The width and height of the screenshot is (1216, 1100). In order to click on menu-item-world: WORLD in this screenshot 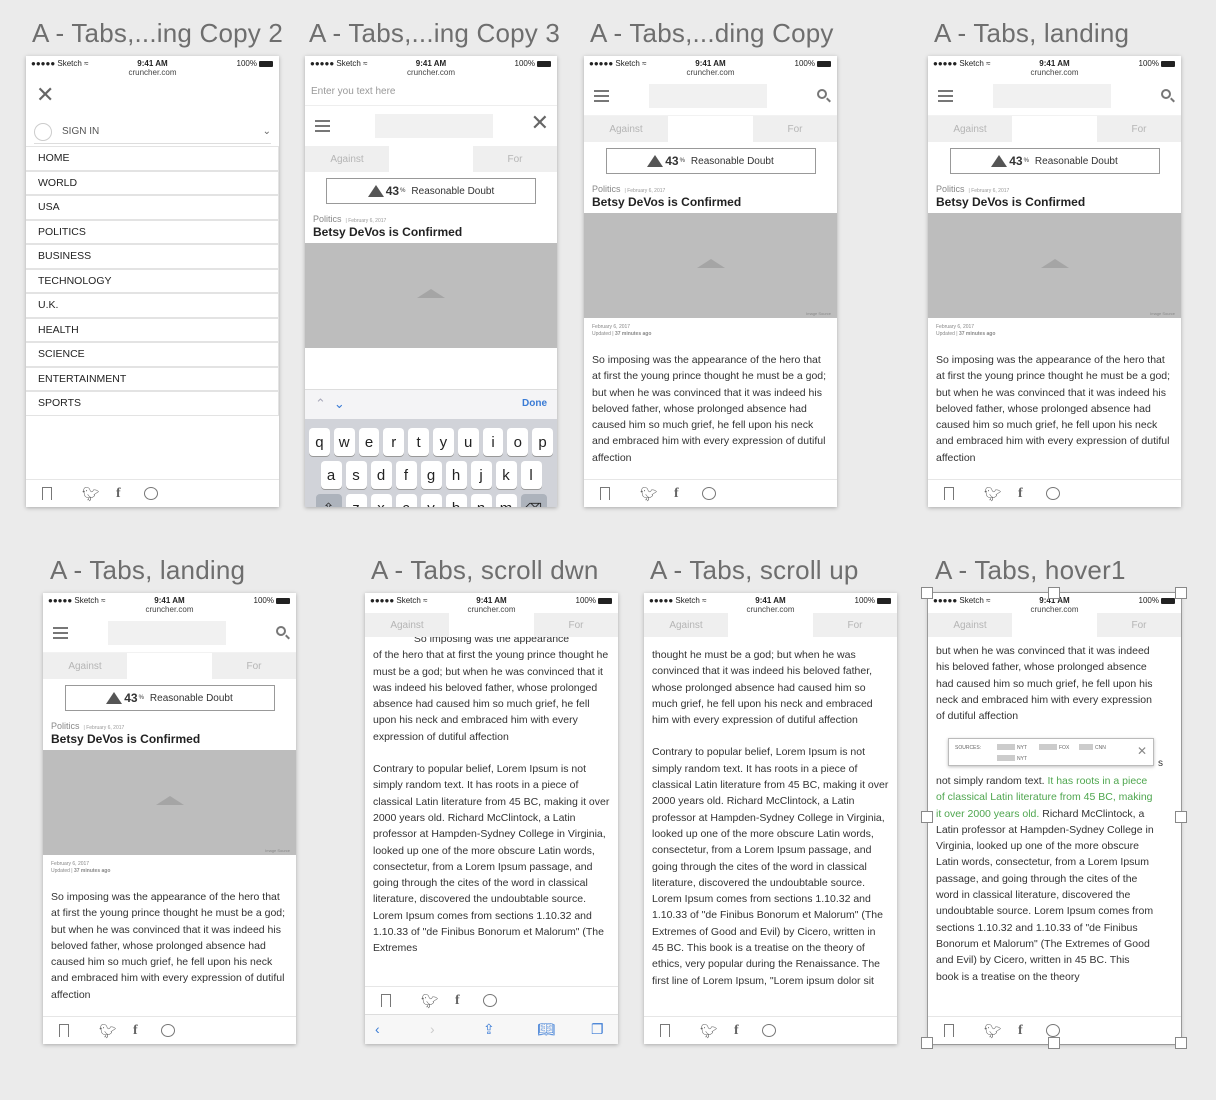, I will do `click(152, 182)`.